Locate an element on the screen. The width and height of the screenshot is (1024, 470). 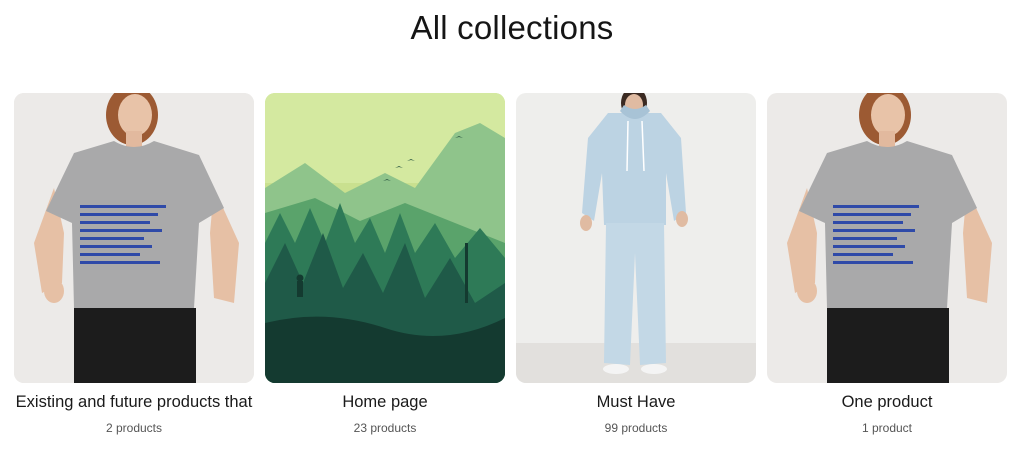
tracksuit-model-photo is located at coordinates (636, 238).